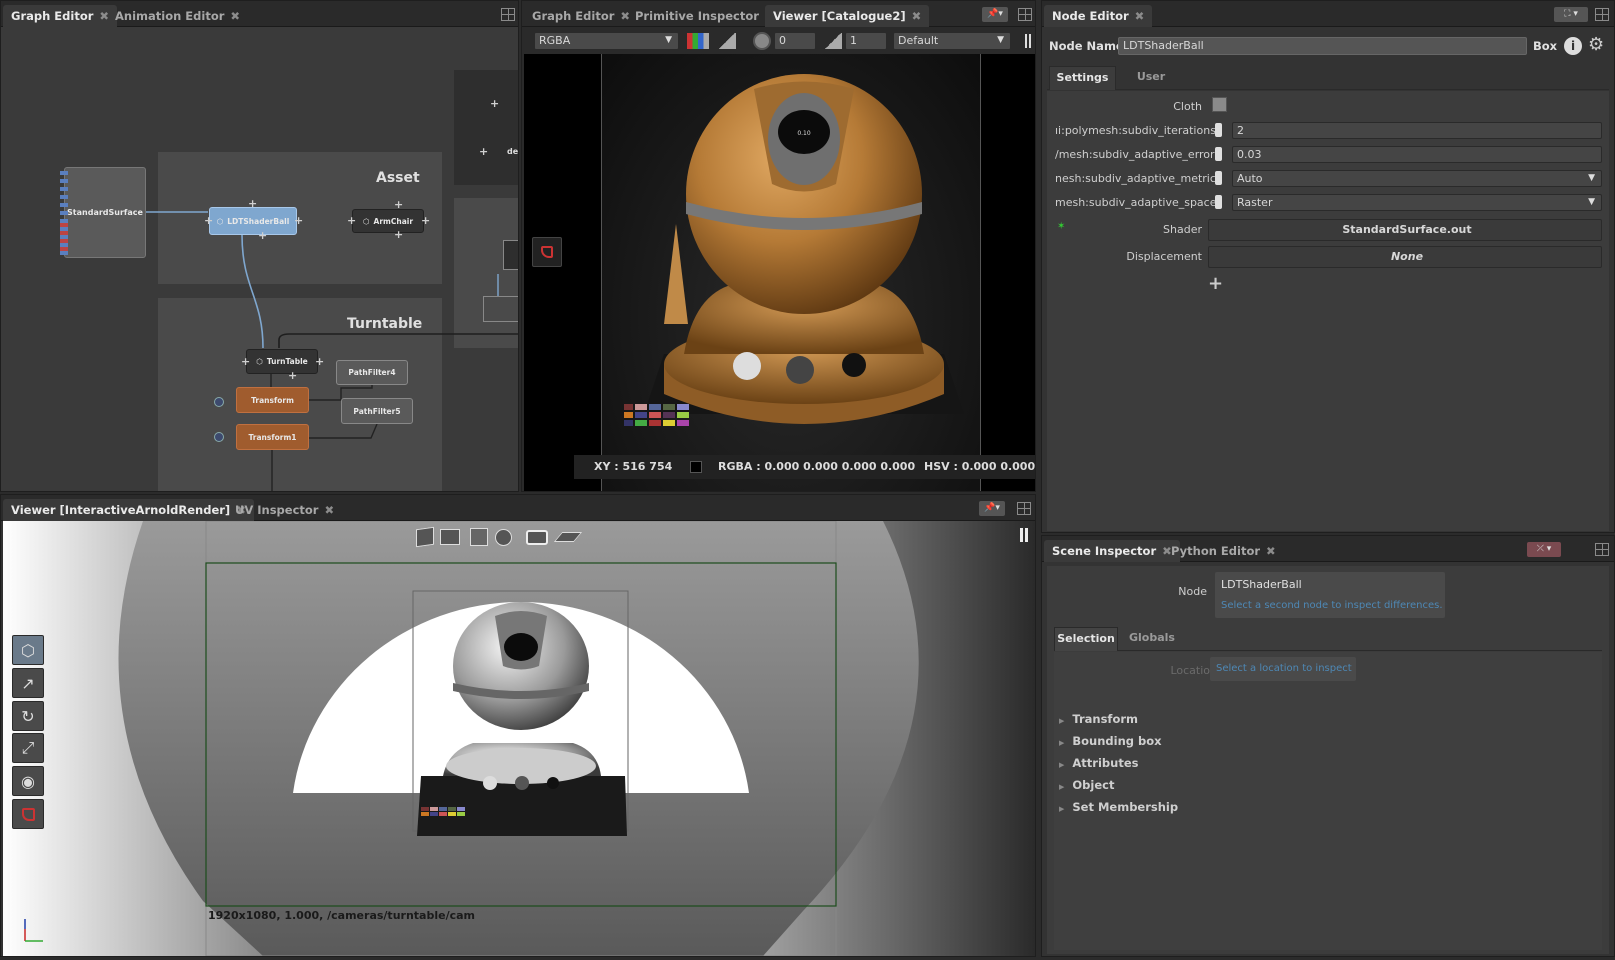 The height and width of the screenshot is (960, 1615). What do you see at coordinates (866, 41) in the screenshot?
I see `gamma-input: 1` at bounding box center [866, 41].